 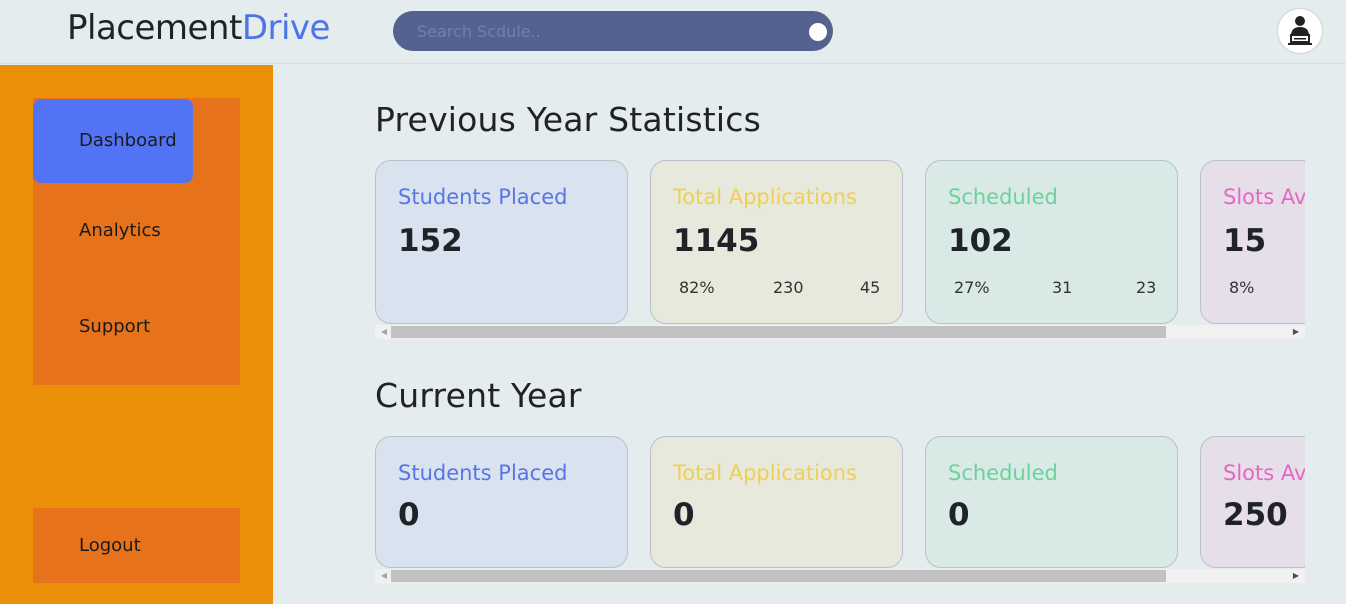 What do you see at coordinates (697, 287) in the screenshot?
I see `card-stat-percent: 82%` at bounding box center [697, 287].